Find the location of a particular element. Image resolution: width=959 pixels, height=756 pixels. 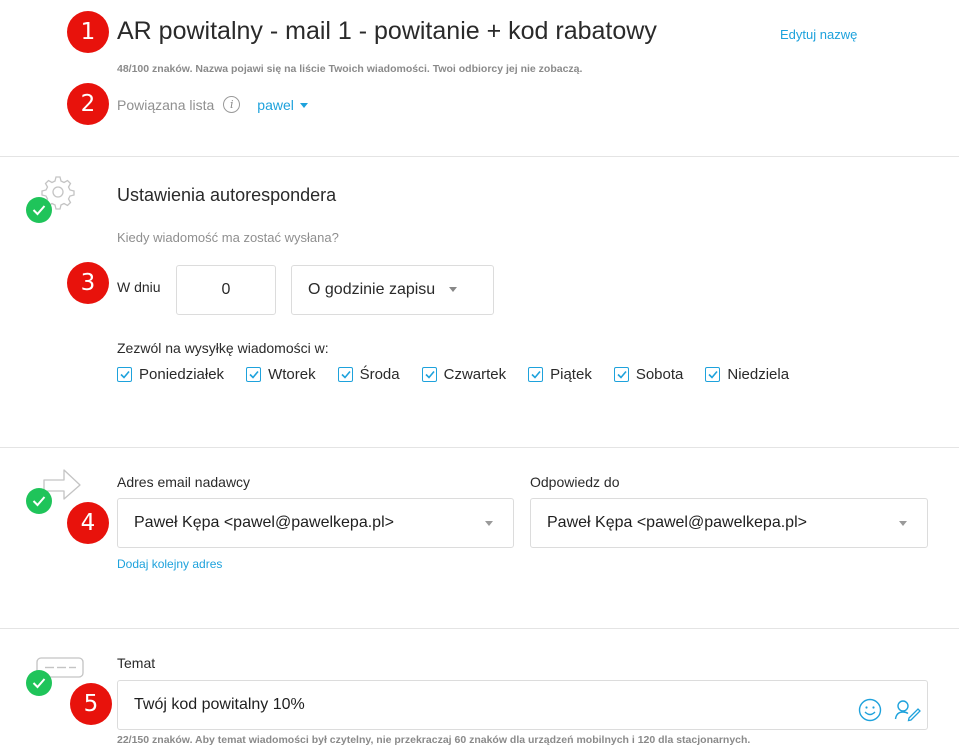

reply-to-select: Paweł Kępa <pawel@pawelkepa.pl> is located at coordinates (729, 523).